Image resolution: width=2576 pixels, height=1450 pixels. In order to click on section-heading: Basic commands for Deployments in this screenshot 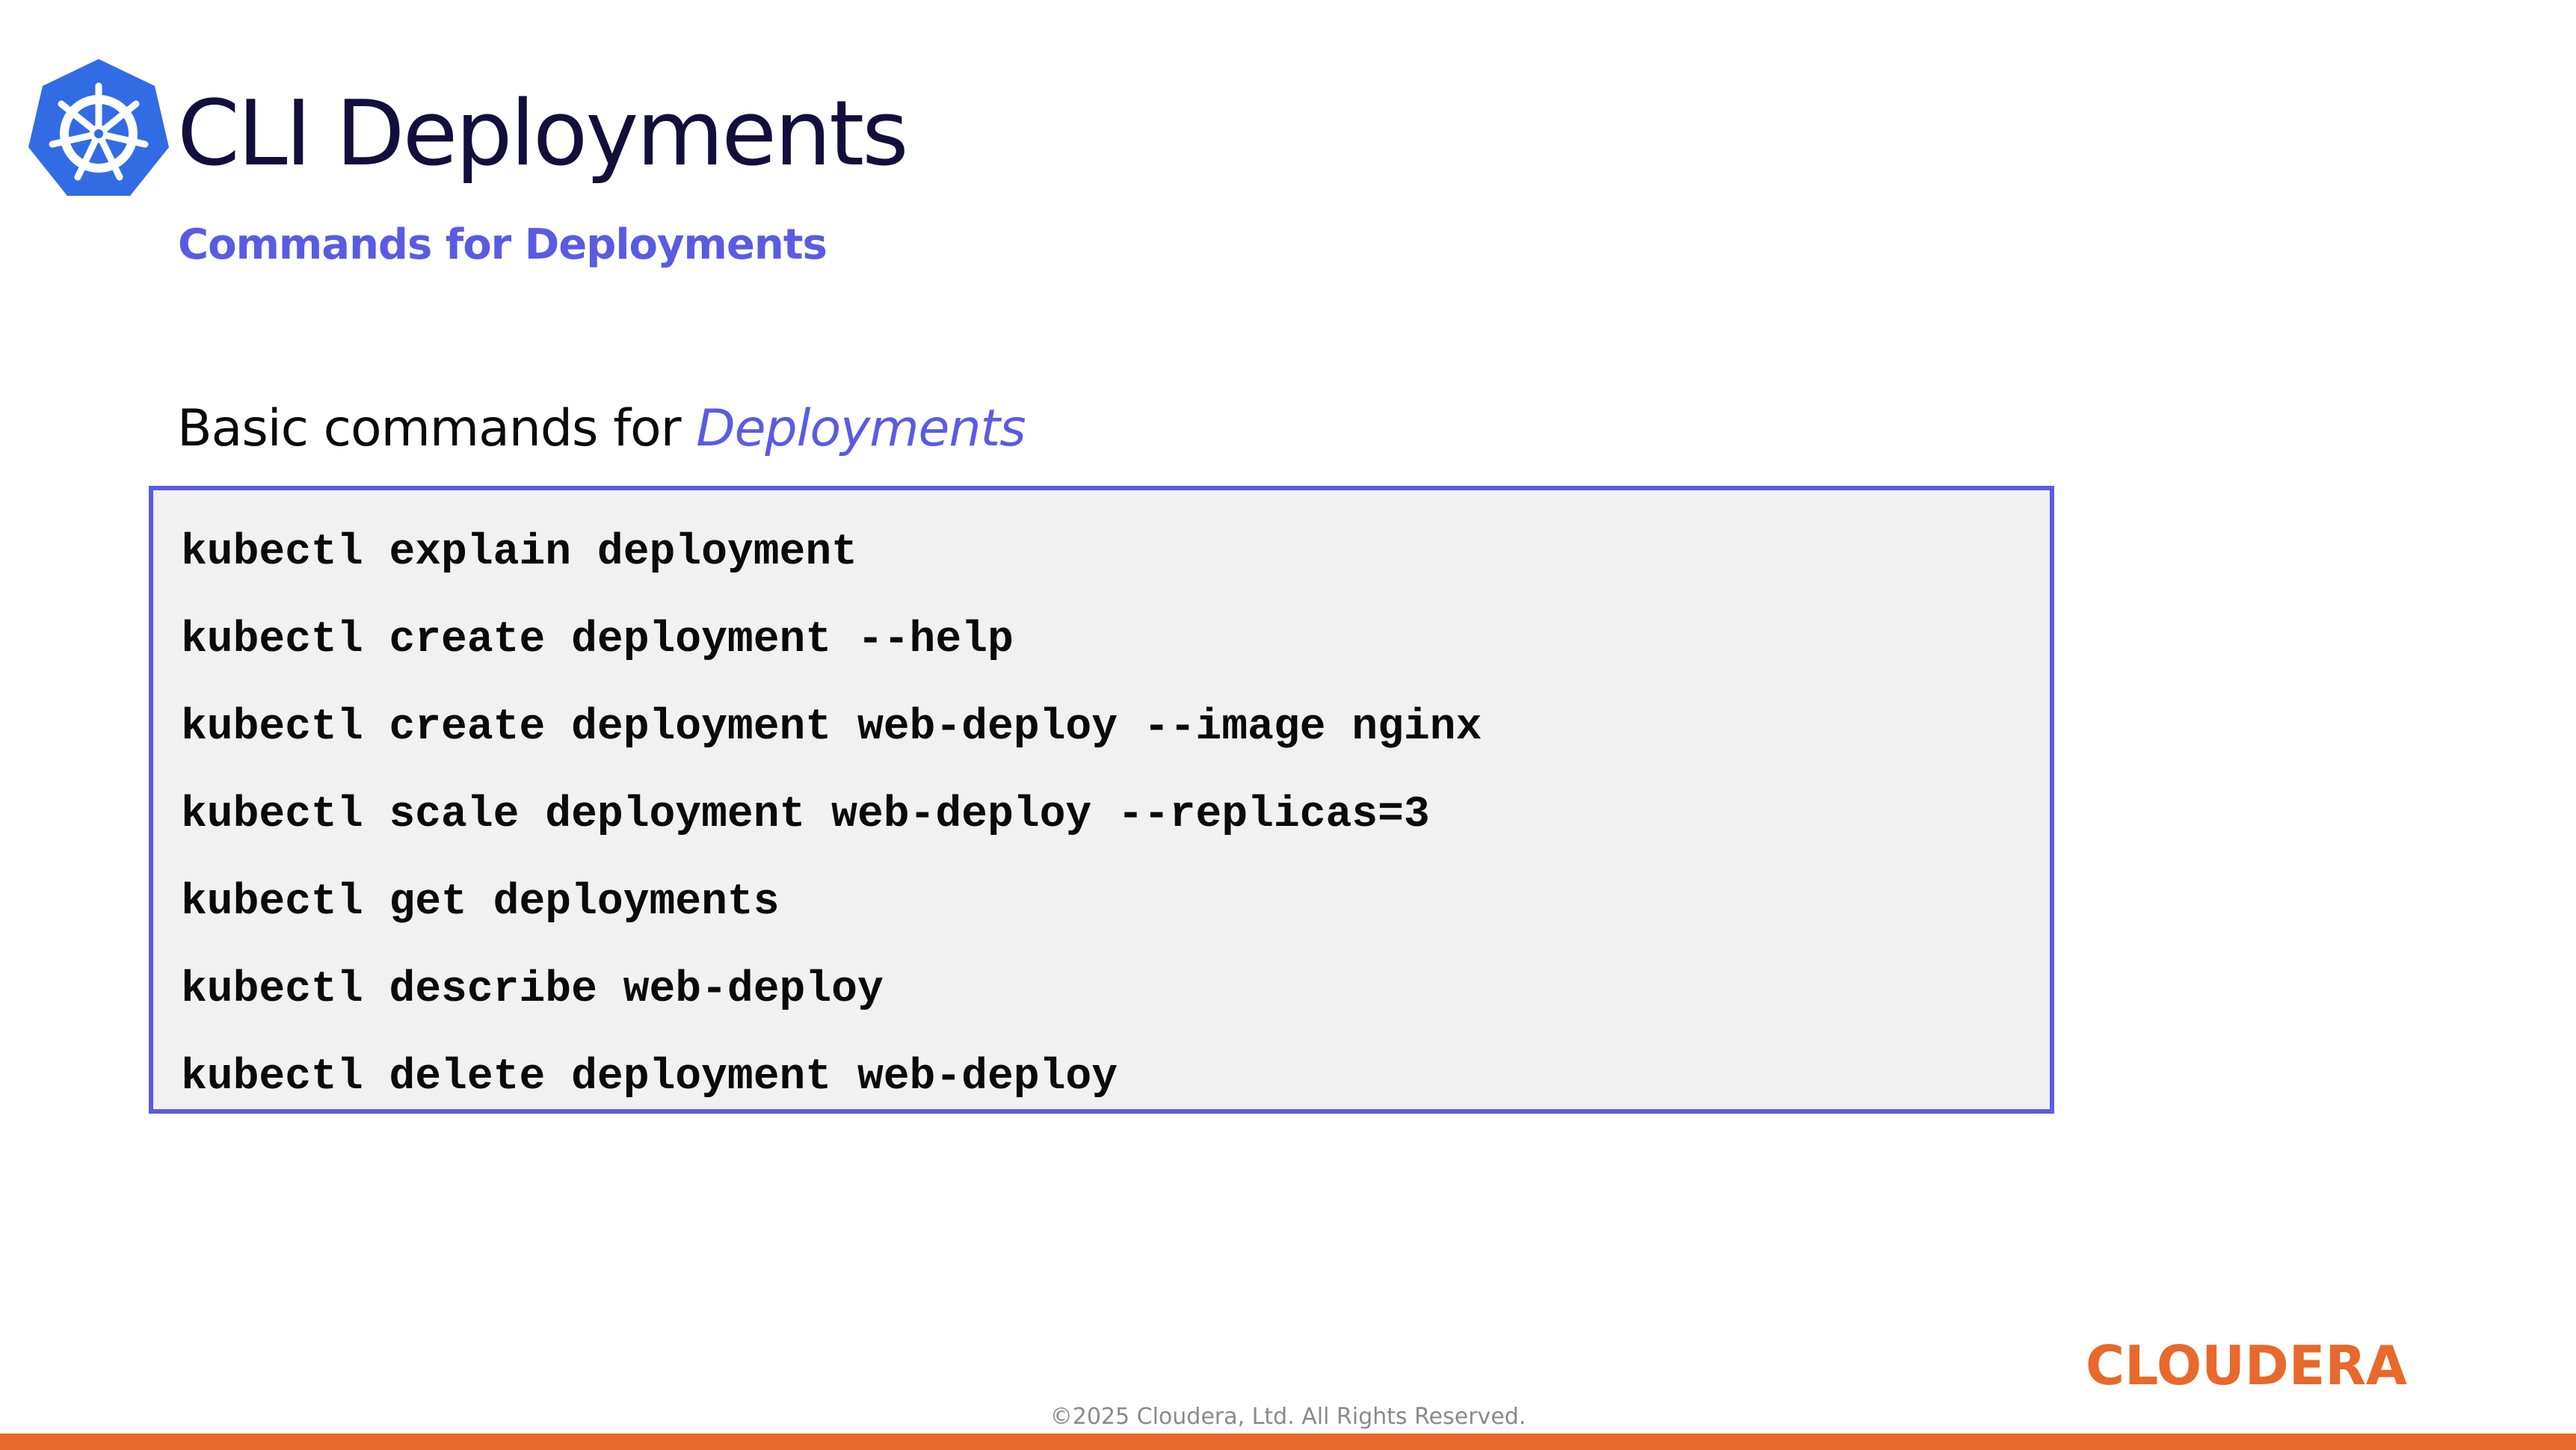, I will do `click(601, 429)`.